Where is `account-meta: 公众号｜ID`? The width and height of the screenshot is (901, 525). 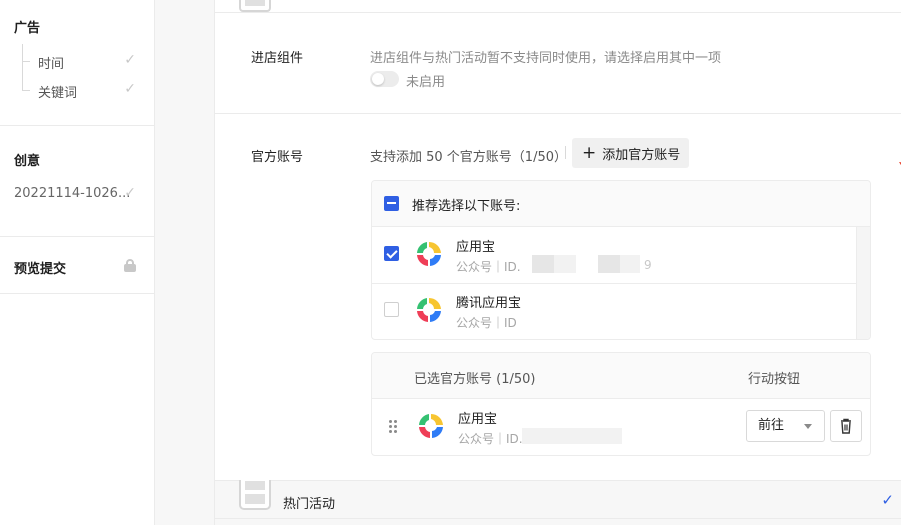 account-meta: 公众号｜ID is located at coordinates (486, 323).